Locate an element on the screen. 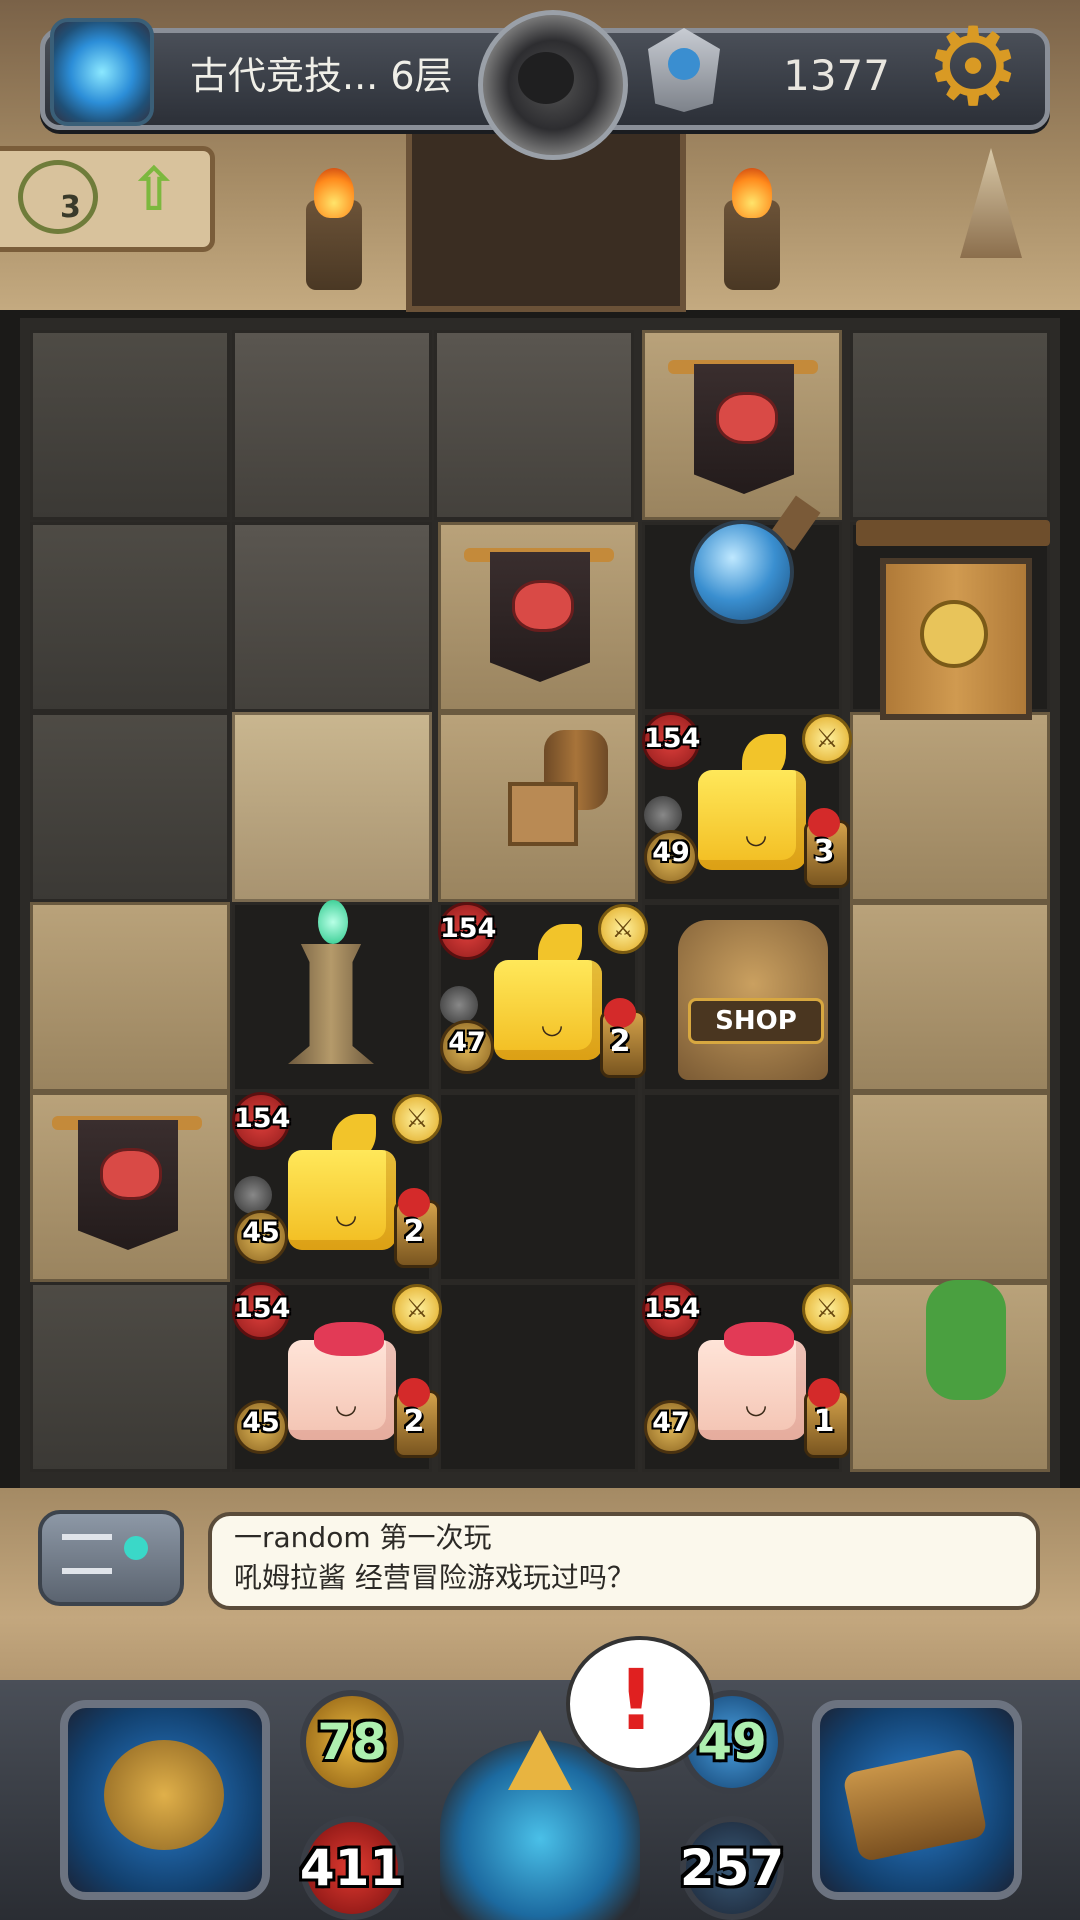  dungeon-location: 古代竞技... 6层 is located at coordinates (321, 76).